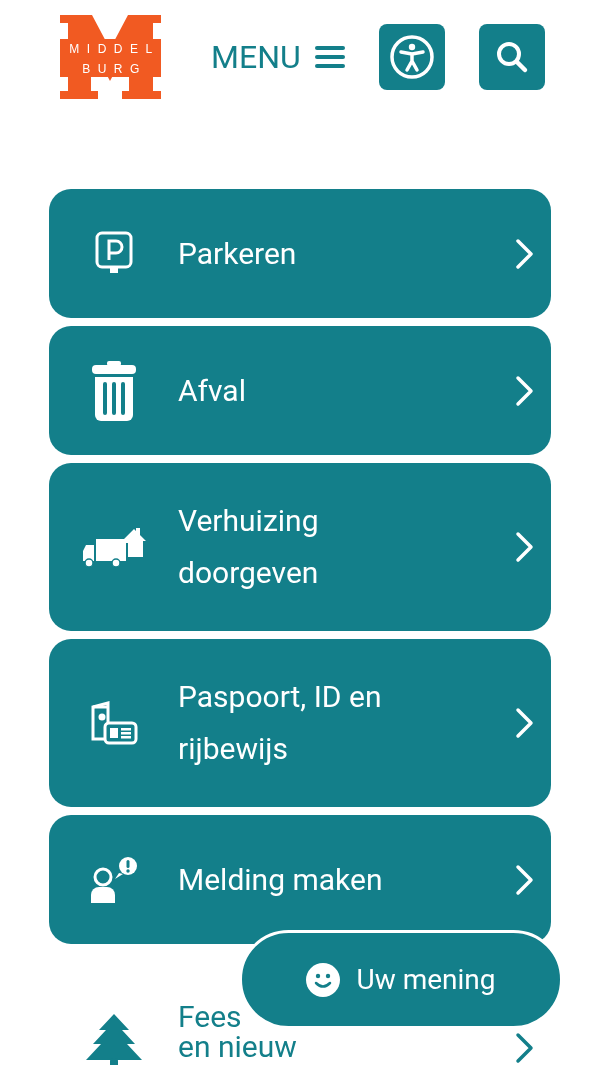 Image resolution: width=600 pixels, height=1065 pixels. I want to click on accessibility-button, so click(411, 57).